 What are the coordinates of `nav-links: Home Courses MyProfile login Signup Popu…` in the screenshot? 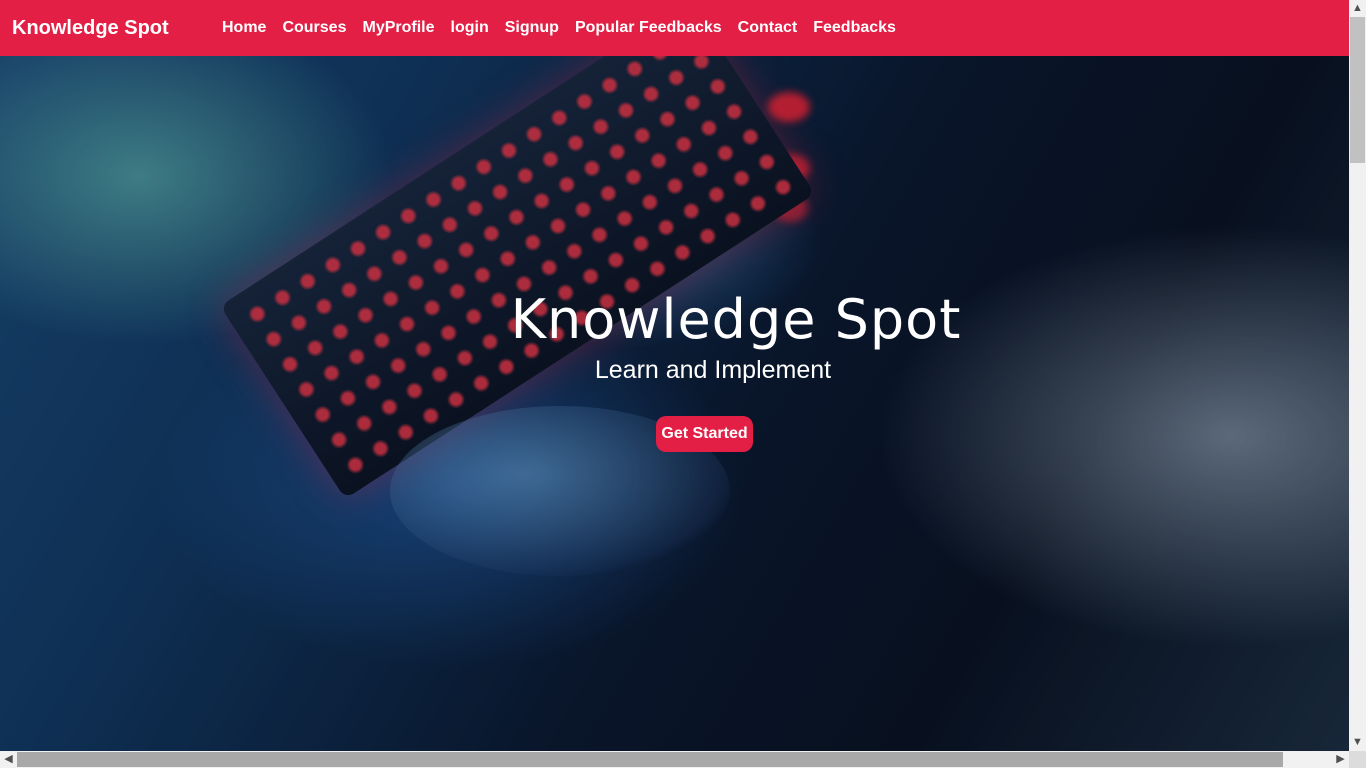 It's located at (567, 28).